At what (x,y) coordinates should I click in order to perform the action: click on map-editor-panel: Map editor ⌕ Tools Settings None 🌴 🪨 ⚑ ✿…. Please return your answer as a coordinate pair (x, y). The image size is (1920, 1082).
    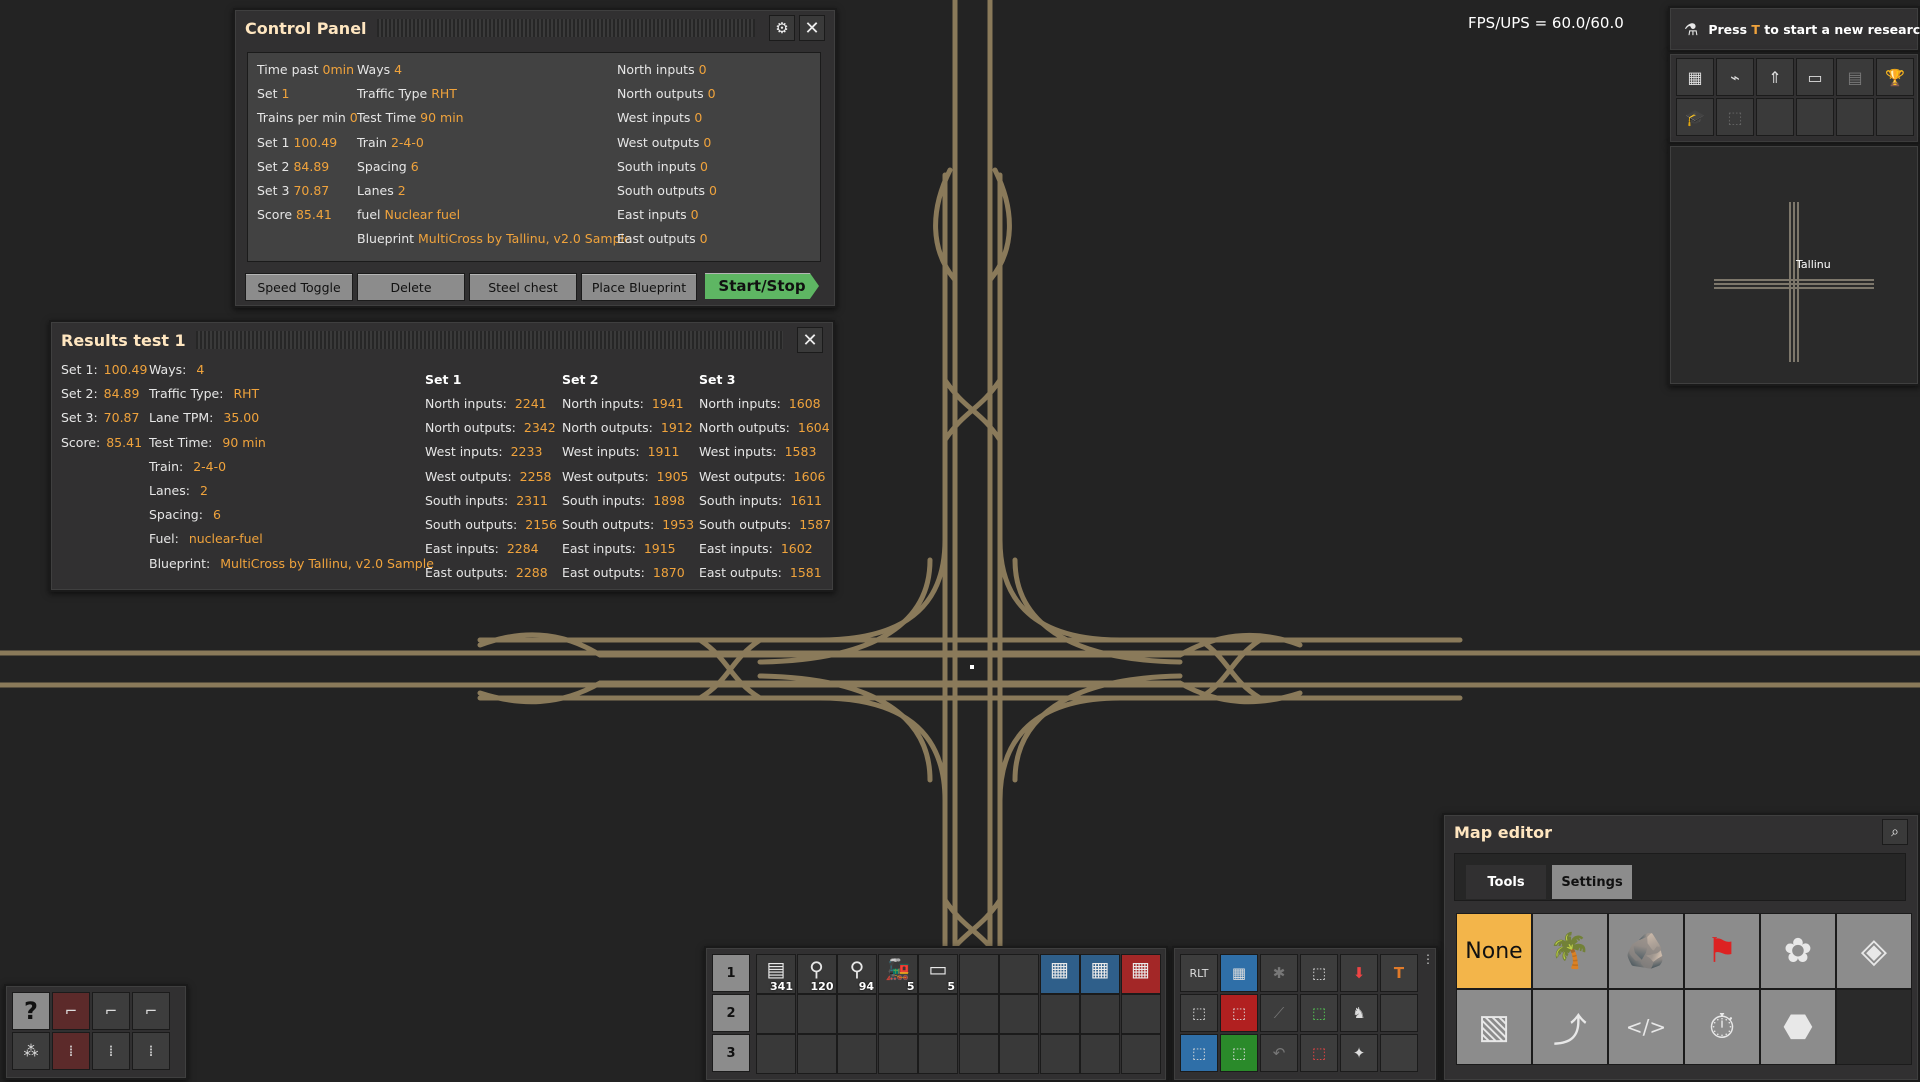
    Looking at the image, I should click on (1681, 947).